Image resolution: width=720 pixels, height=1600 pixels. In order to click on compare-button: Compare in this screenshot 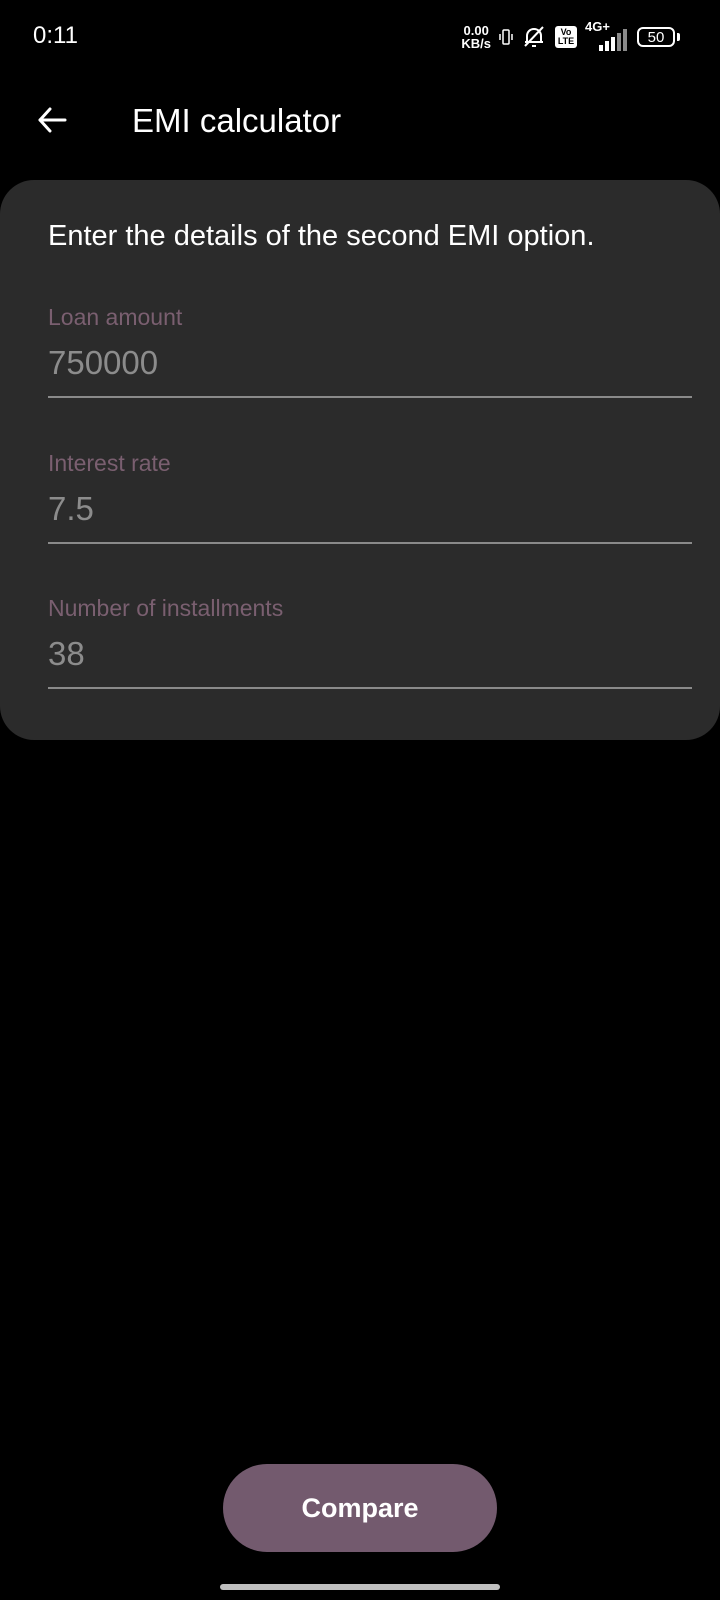, I will do `click(360, 1508)`.